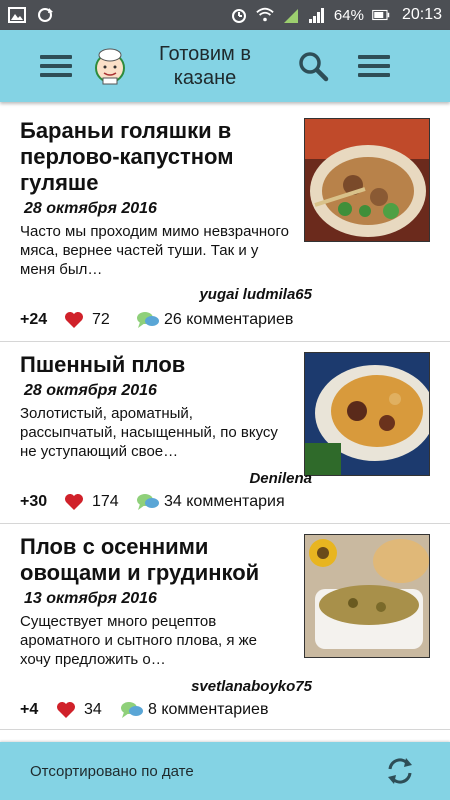 The height and width of the screenshot is (800, 450). I want to click on chef-logo, so click(110, 66).